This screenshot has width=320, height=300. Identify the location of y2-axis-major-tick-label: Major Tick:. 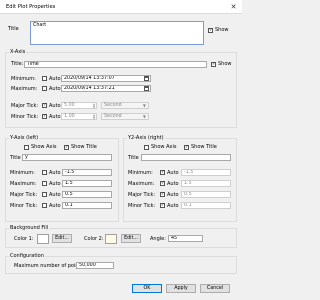
(142, 195).